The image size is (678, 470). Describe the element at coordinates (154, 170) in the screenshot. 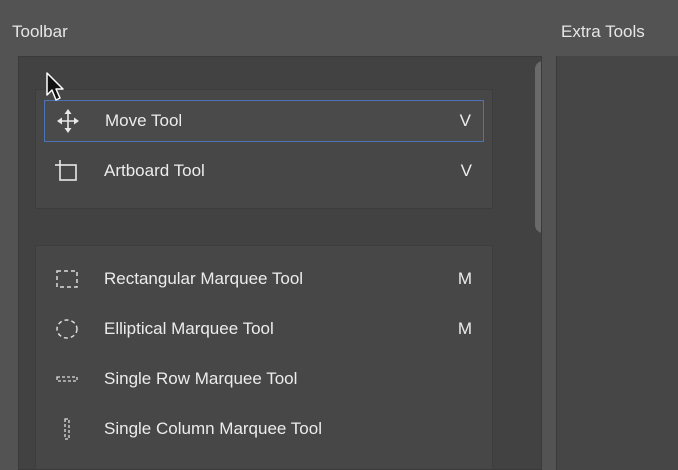

I see `tool-label: Artboard Tool` at that location.